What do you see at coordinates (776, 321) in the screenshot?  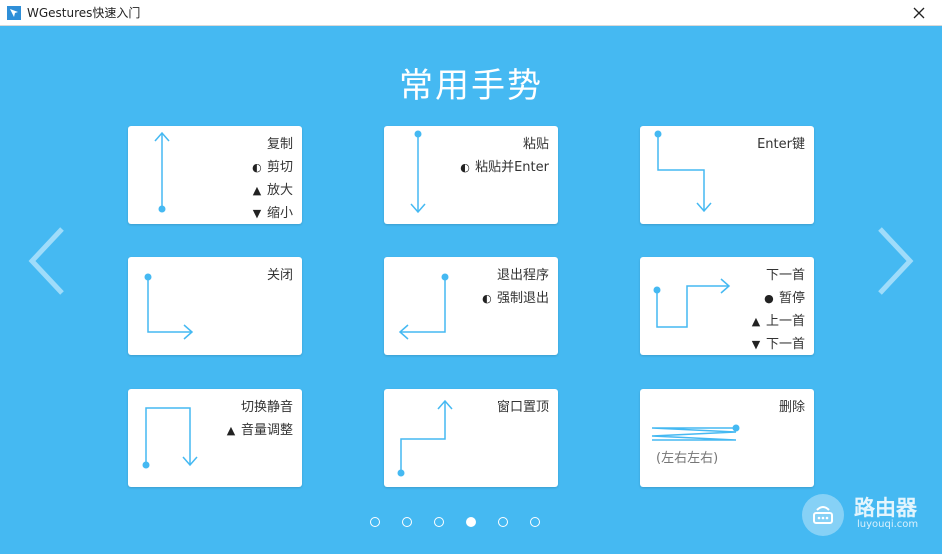 I see `card-label: ▲ 上一首` at bounding box center [776, 321].